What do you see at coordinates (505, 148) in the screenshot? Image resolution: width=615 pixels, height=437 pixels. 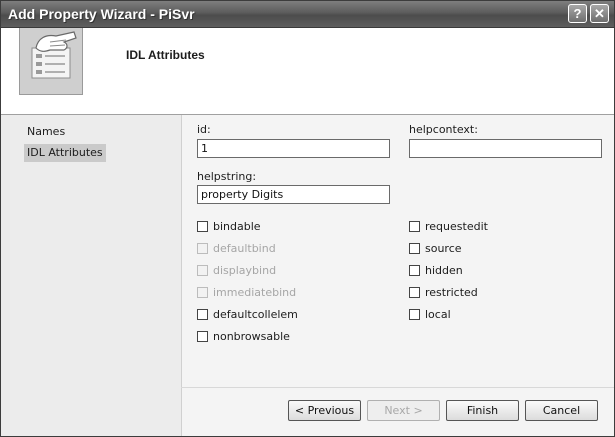 I see `helpcontext-field` at bounding box center [505, 148].